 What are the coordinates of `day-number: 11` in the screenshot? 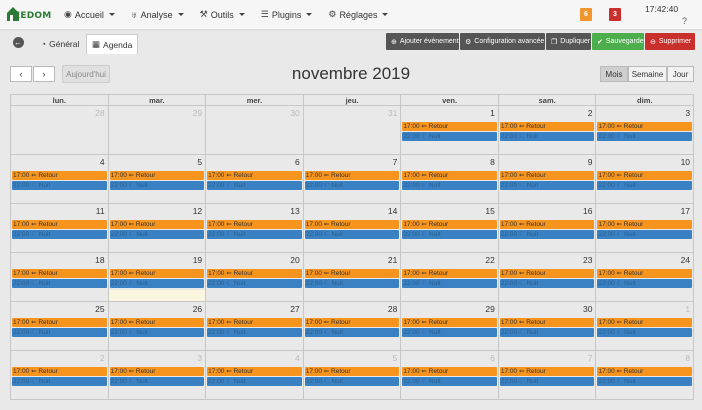 It's located at (100, 211).